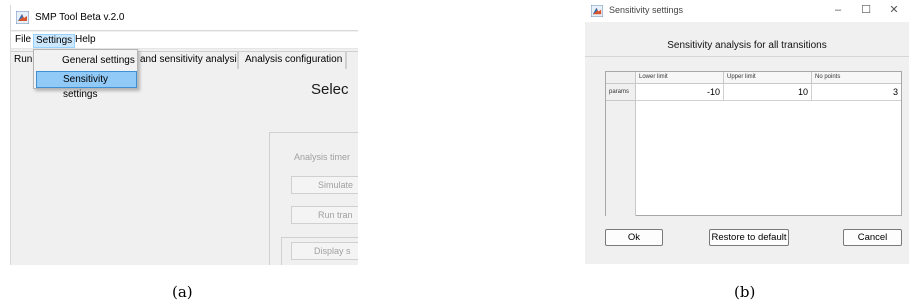 This screenshot has width=909, height=308. I want to click on analysis-timer-label: Analysis timer, so click(322, 157).